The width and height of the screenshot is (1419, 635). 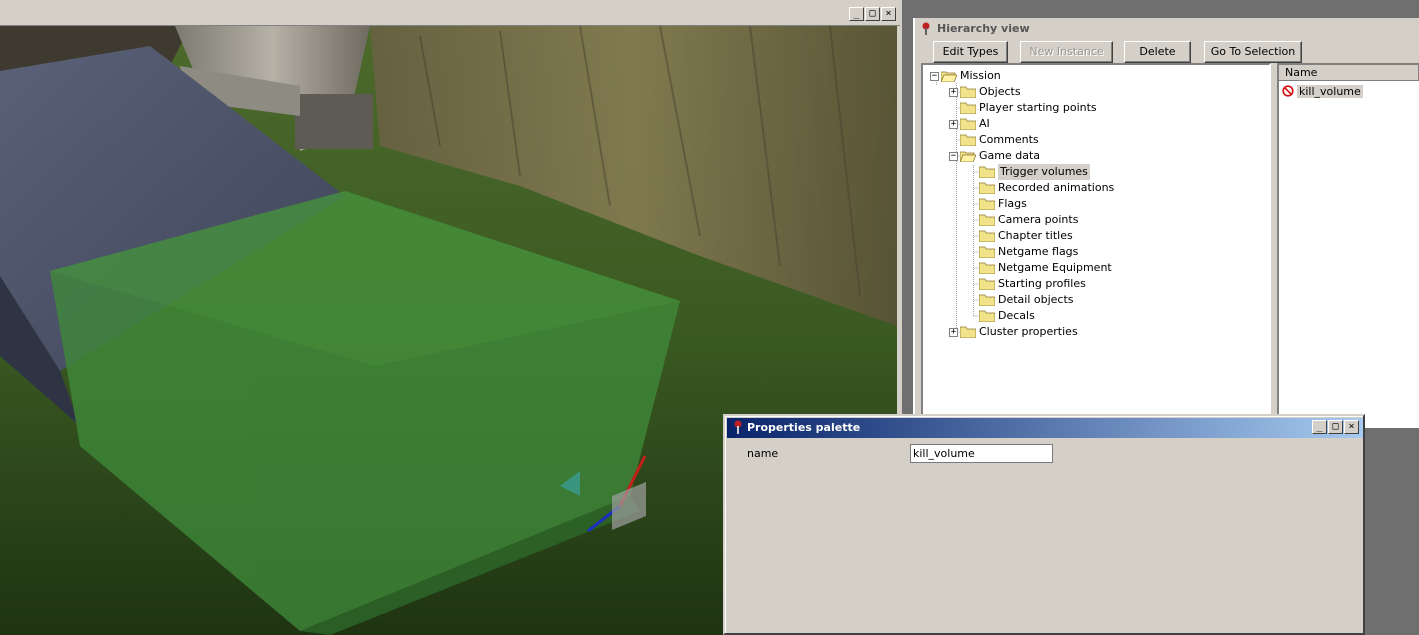 I want to click on tree-node-game-data: − Game data, so click(x=994, y=156).